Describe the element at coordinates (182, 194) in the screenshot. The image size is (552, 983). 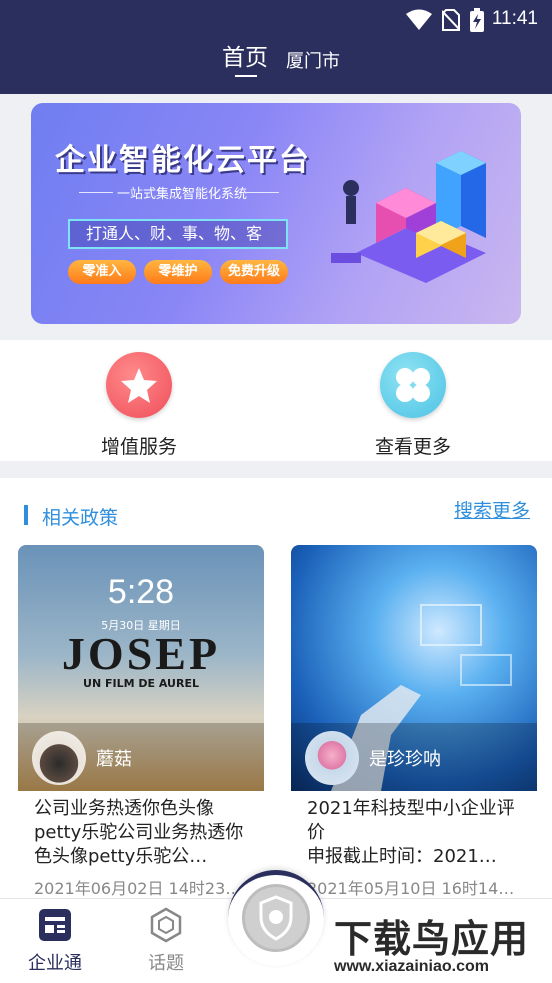
I see `banner-subtitle: 一站式集成智能化系统` at that location.